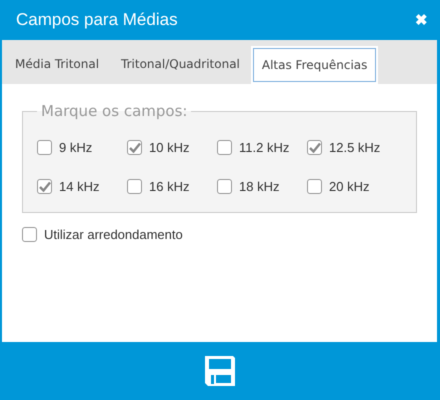 The height and width of the screenshot is (400, 440). What do you see at coordinates (113, 234) in the screenshot?
I see `checkbox-label: Utilizar arredondamento` at bounding box center [113, 234].